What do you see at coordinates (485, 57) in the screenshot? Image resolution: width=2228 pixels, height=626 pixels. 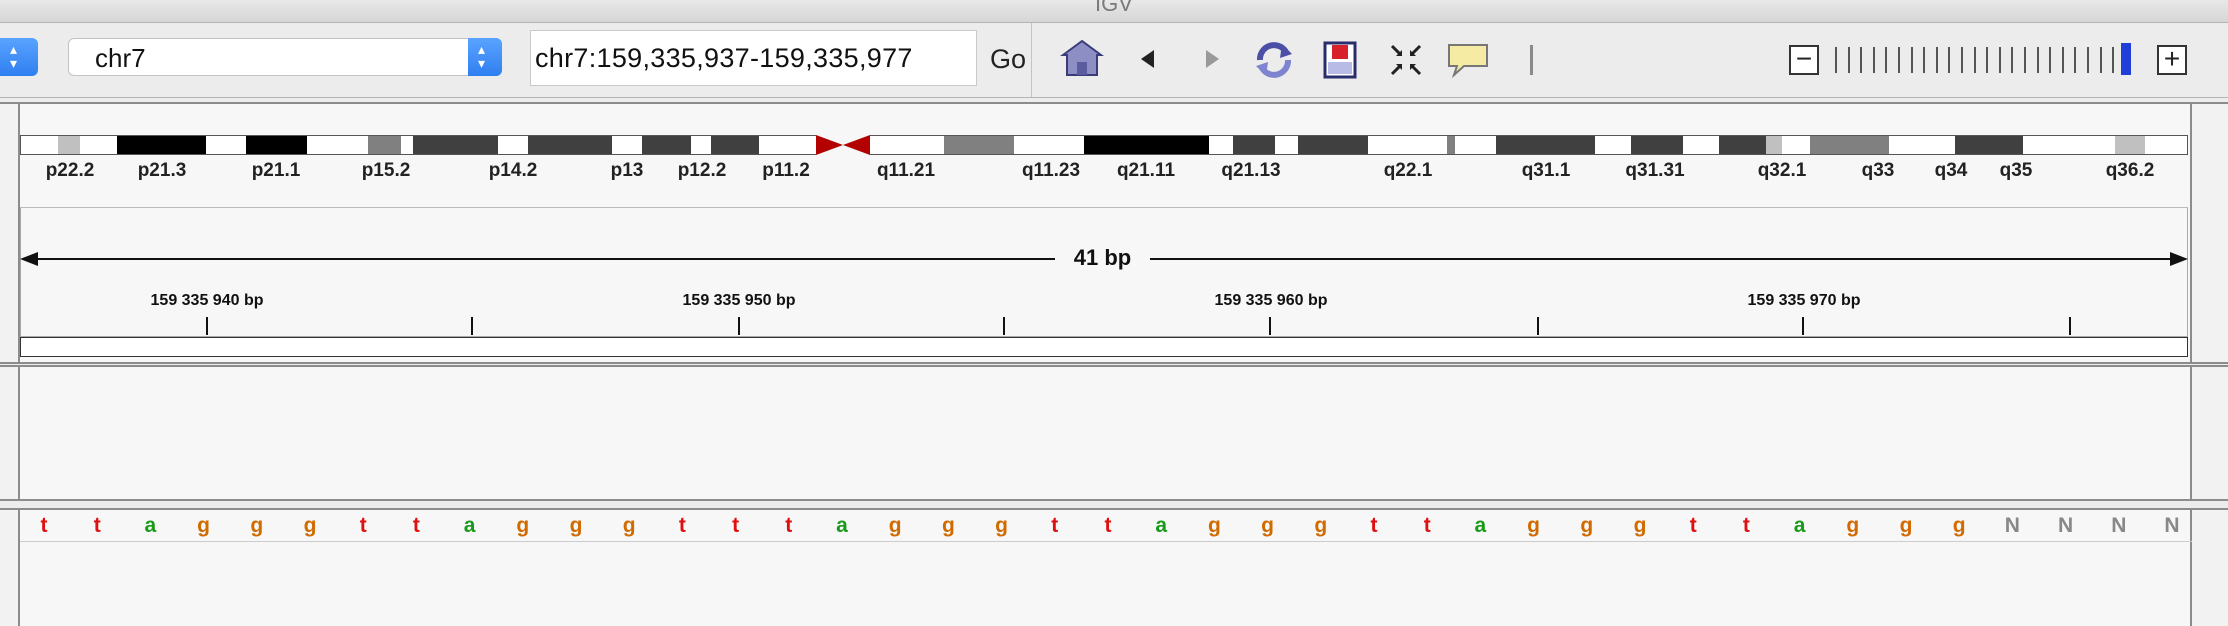 I see `chromosome-dropdown-button: ▴ ▾` at bounding box center [485, 57].